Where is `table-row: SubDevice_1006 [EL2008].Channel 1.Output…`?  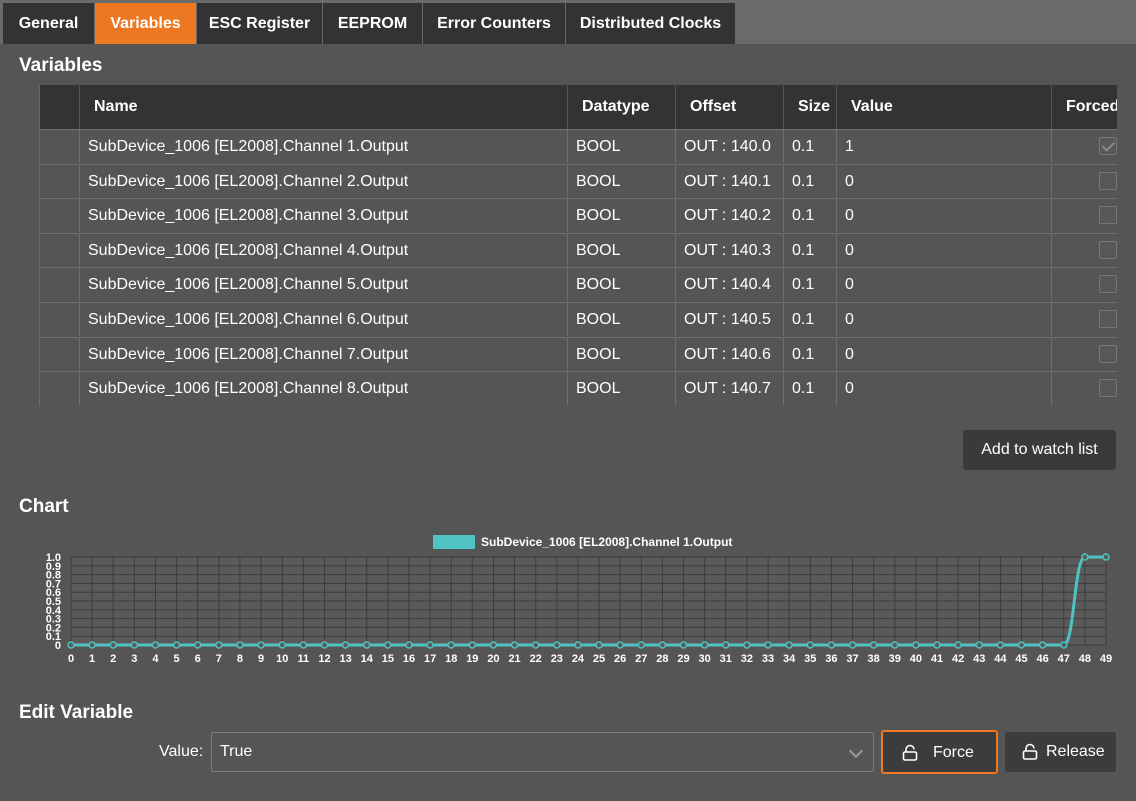
table-row: SubDevice_1006 [EL2008].Channel 1.Output… is located at coordinates (578, 146).